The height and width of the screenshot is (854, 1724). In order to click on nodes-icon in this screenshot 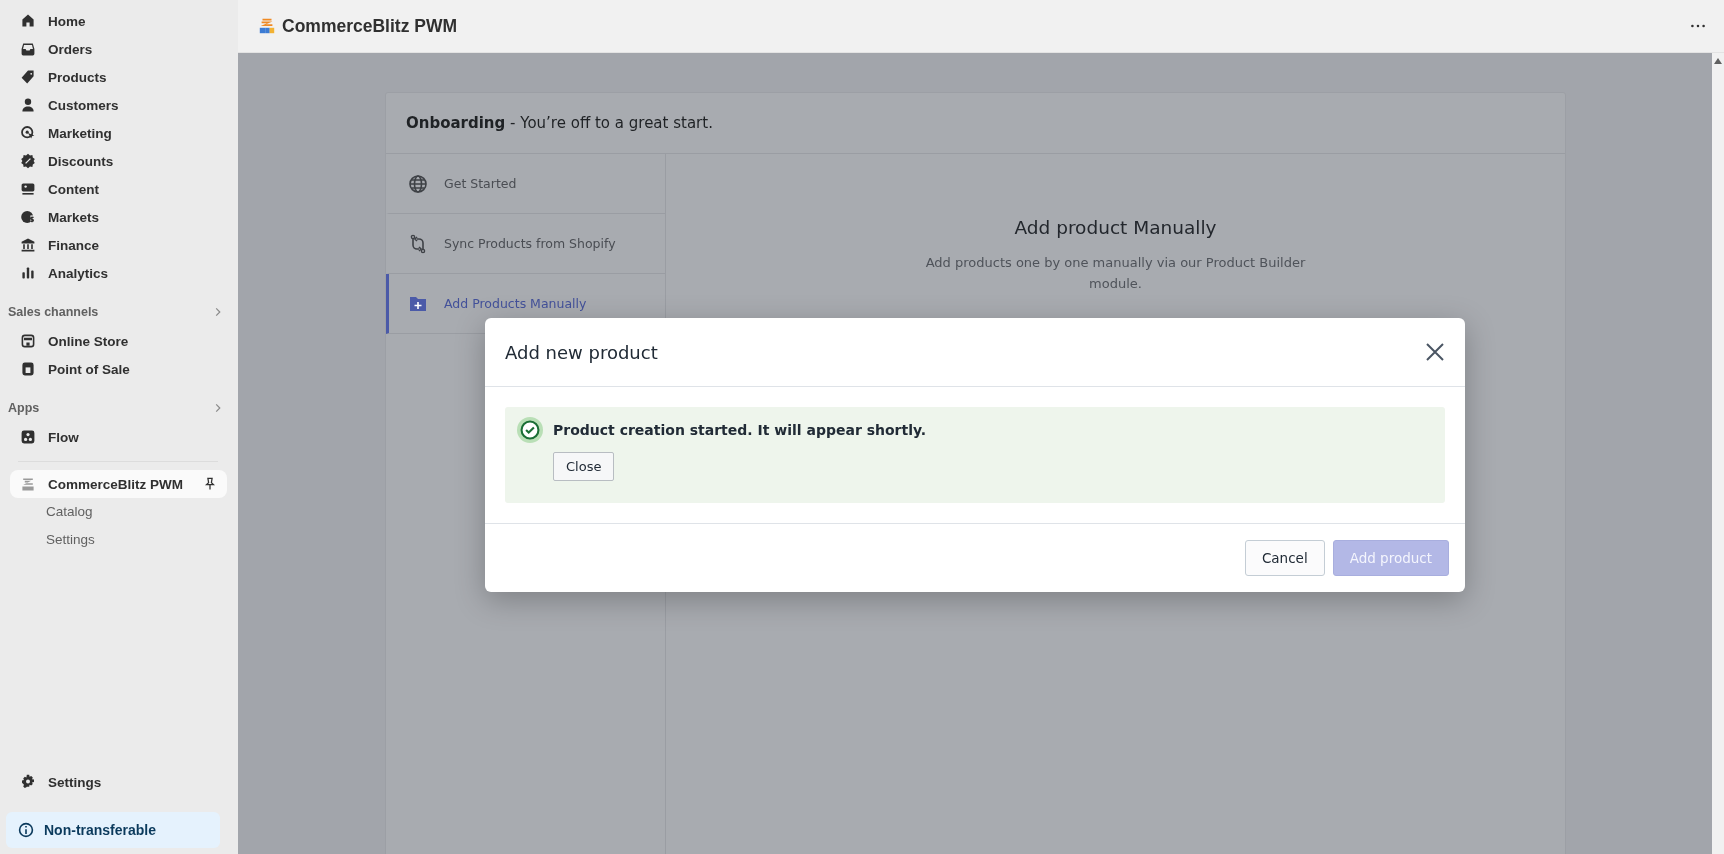, I will do `click(28, 437)`.